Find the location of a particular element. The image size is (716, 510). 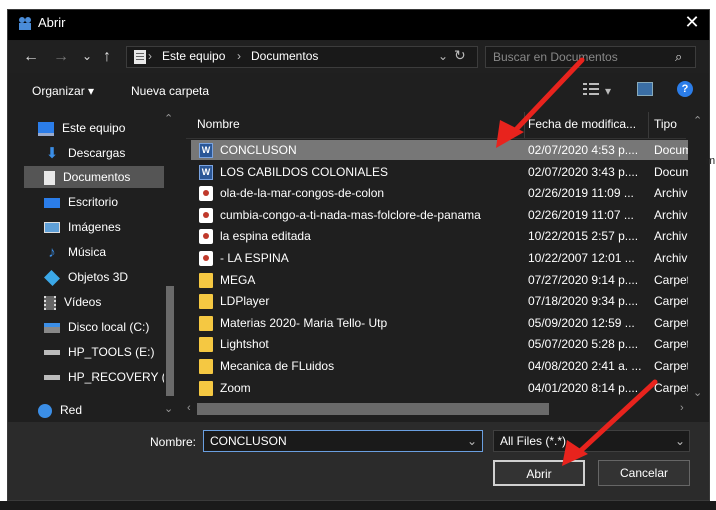

annotation-arrow-file is located at coordinates (545, 99).